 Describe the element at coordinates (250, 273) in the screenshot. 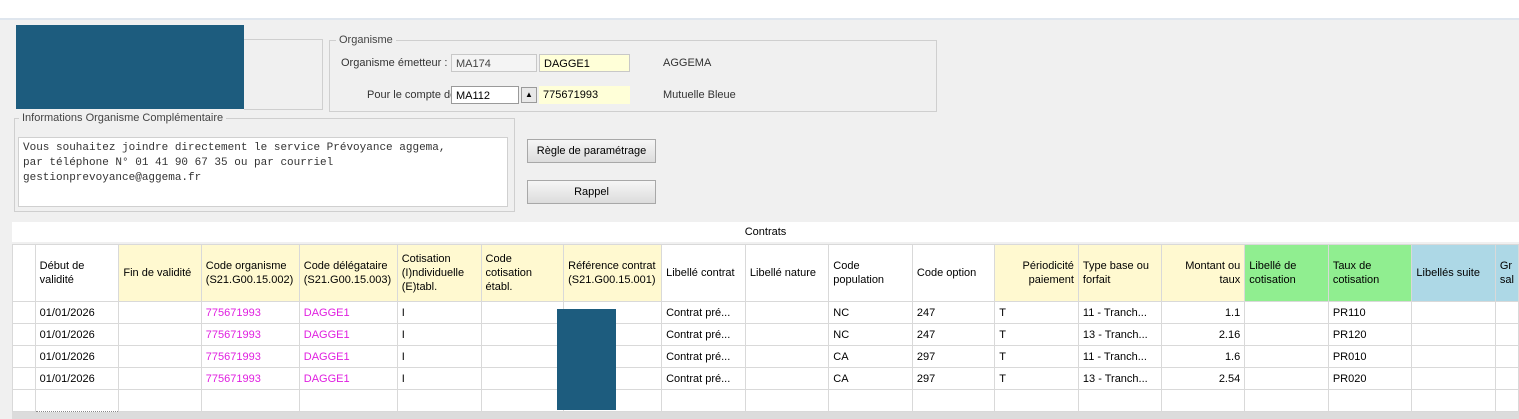

I see `col-code-organisme: Code organisme (S21.G00.15.002)` at that location.